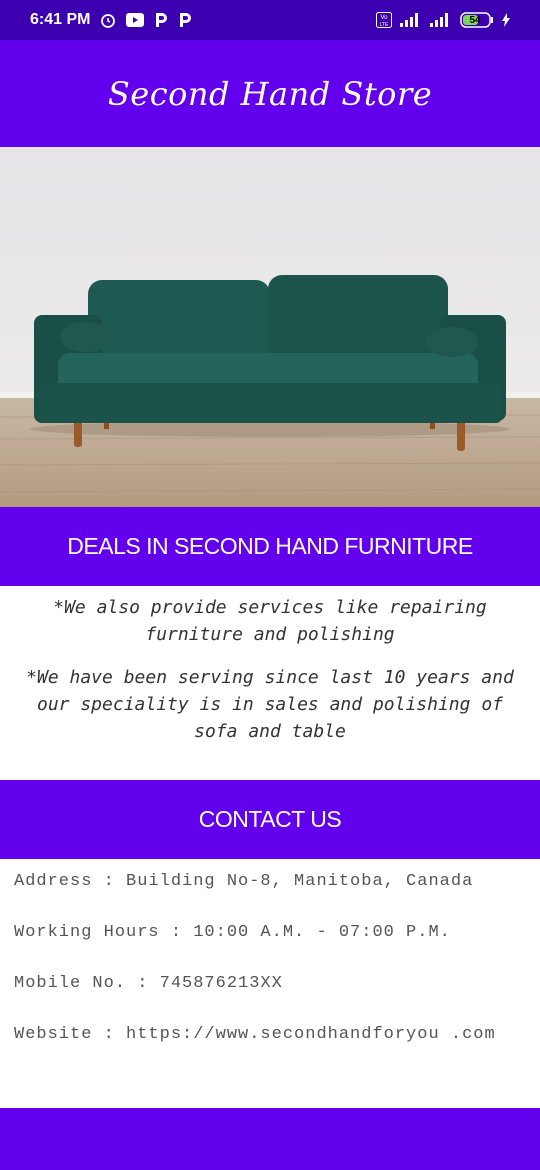  I want to click on status-time: 6:41 PM, so click(60, 19).